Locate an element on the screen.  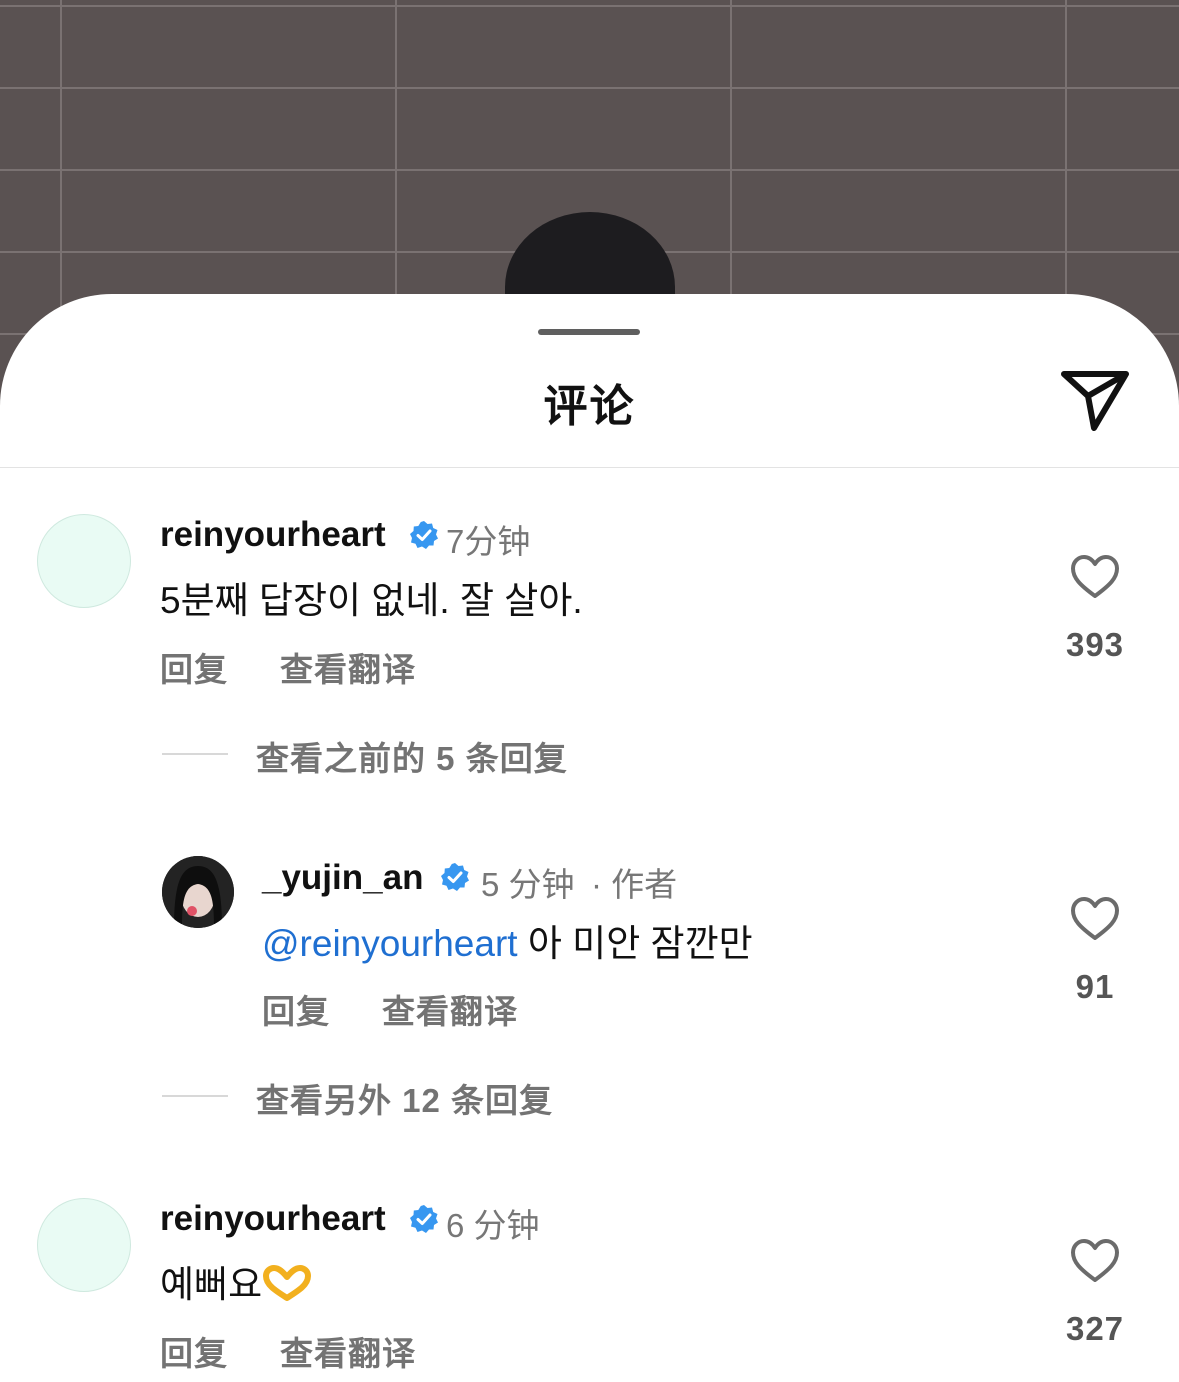
author-tag: · 作者 is located at coordinates (634, 884).